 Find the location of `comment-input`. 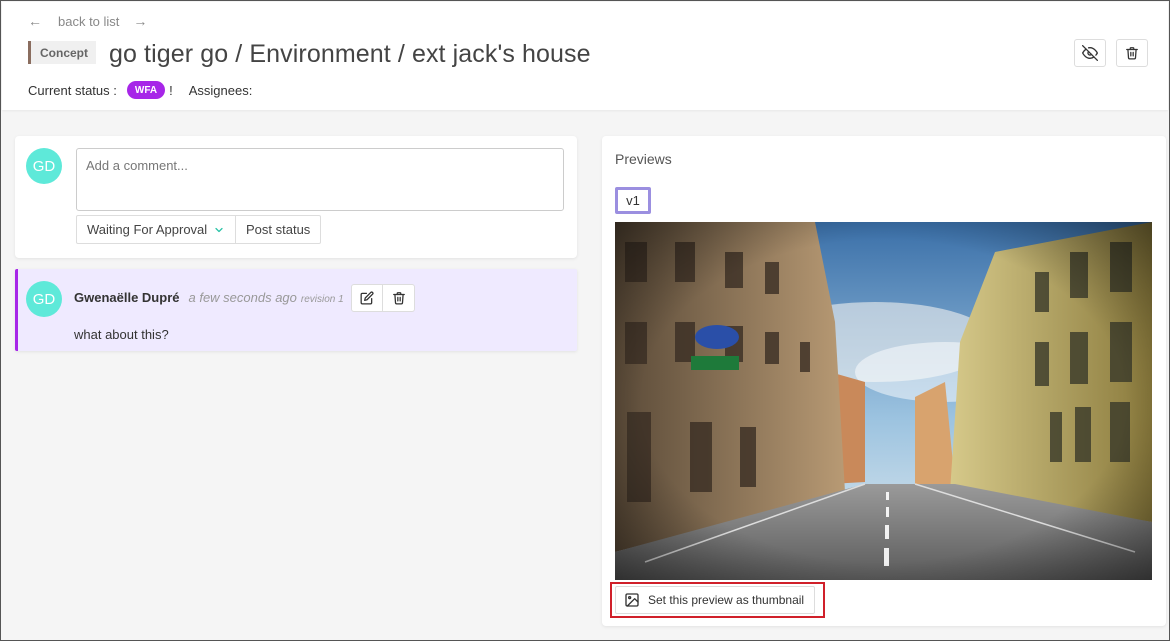

comment-input is located at coordinates (320, 179).